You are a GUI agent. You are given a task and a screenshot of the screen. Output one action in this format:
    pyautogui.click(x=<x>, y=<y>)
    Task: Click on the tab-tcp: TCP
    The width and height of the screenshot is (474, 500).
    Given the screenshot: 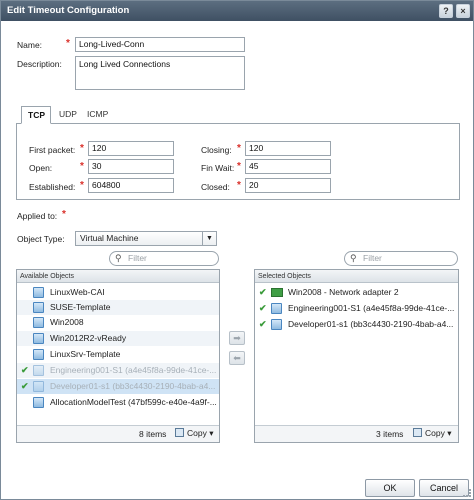 What is the action you would take?
    pyautogui.click(x=36, y=115)
    